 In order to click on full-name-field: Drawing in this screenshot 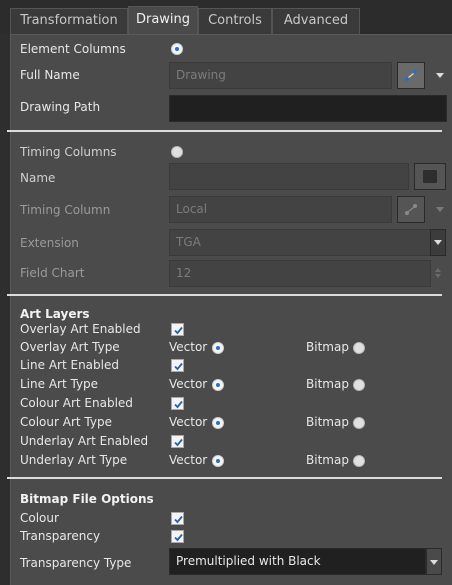, I will do `click(280, 75)`.